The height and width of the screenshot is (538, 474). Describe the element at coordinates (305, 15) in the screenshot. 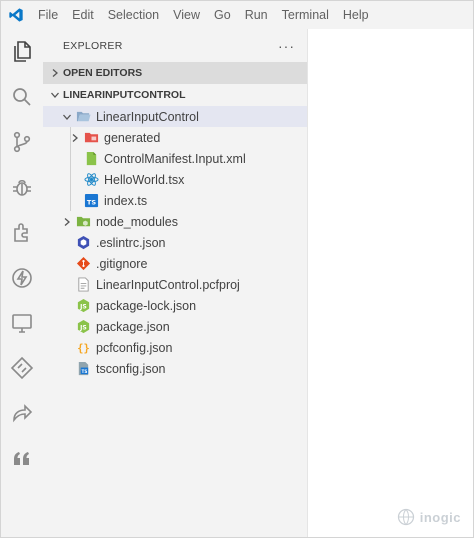

I see `menu-terminal: Terminal` at that location.